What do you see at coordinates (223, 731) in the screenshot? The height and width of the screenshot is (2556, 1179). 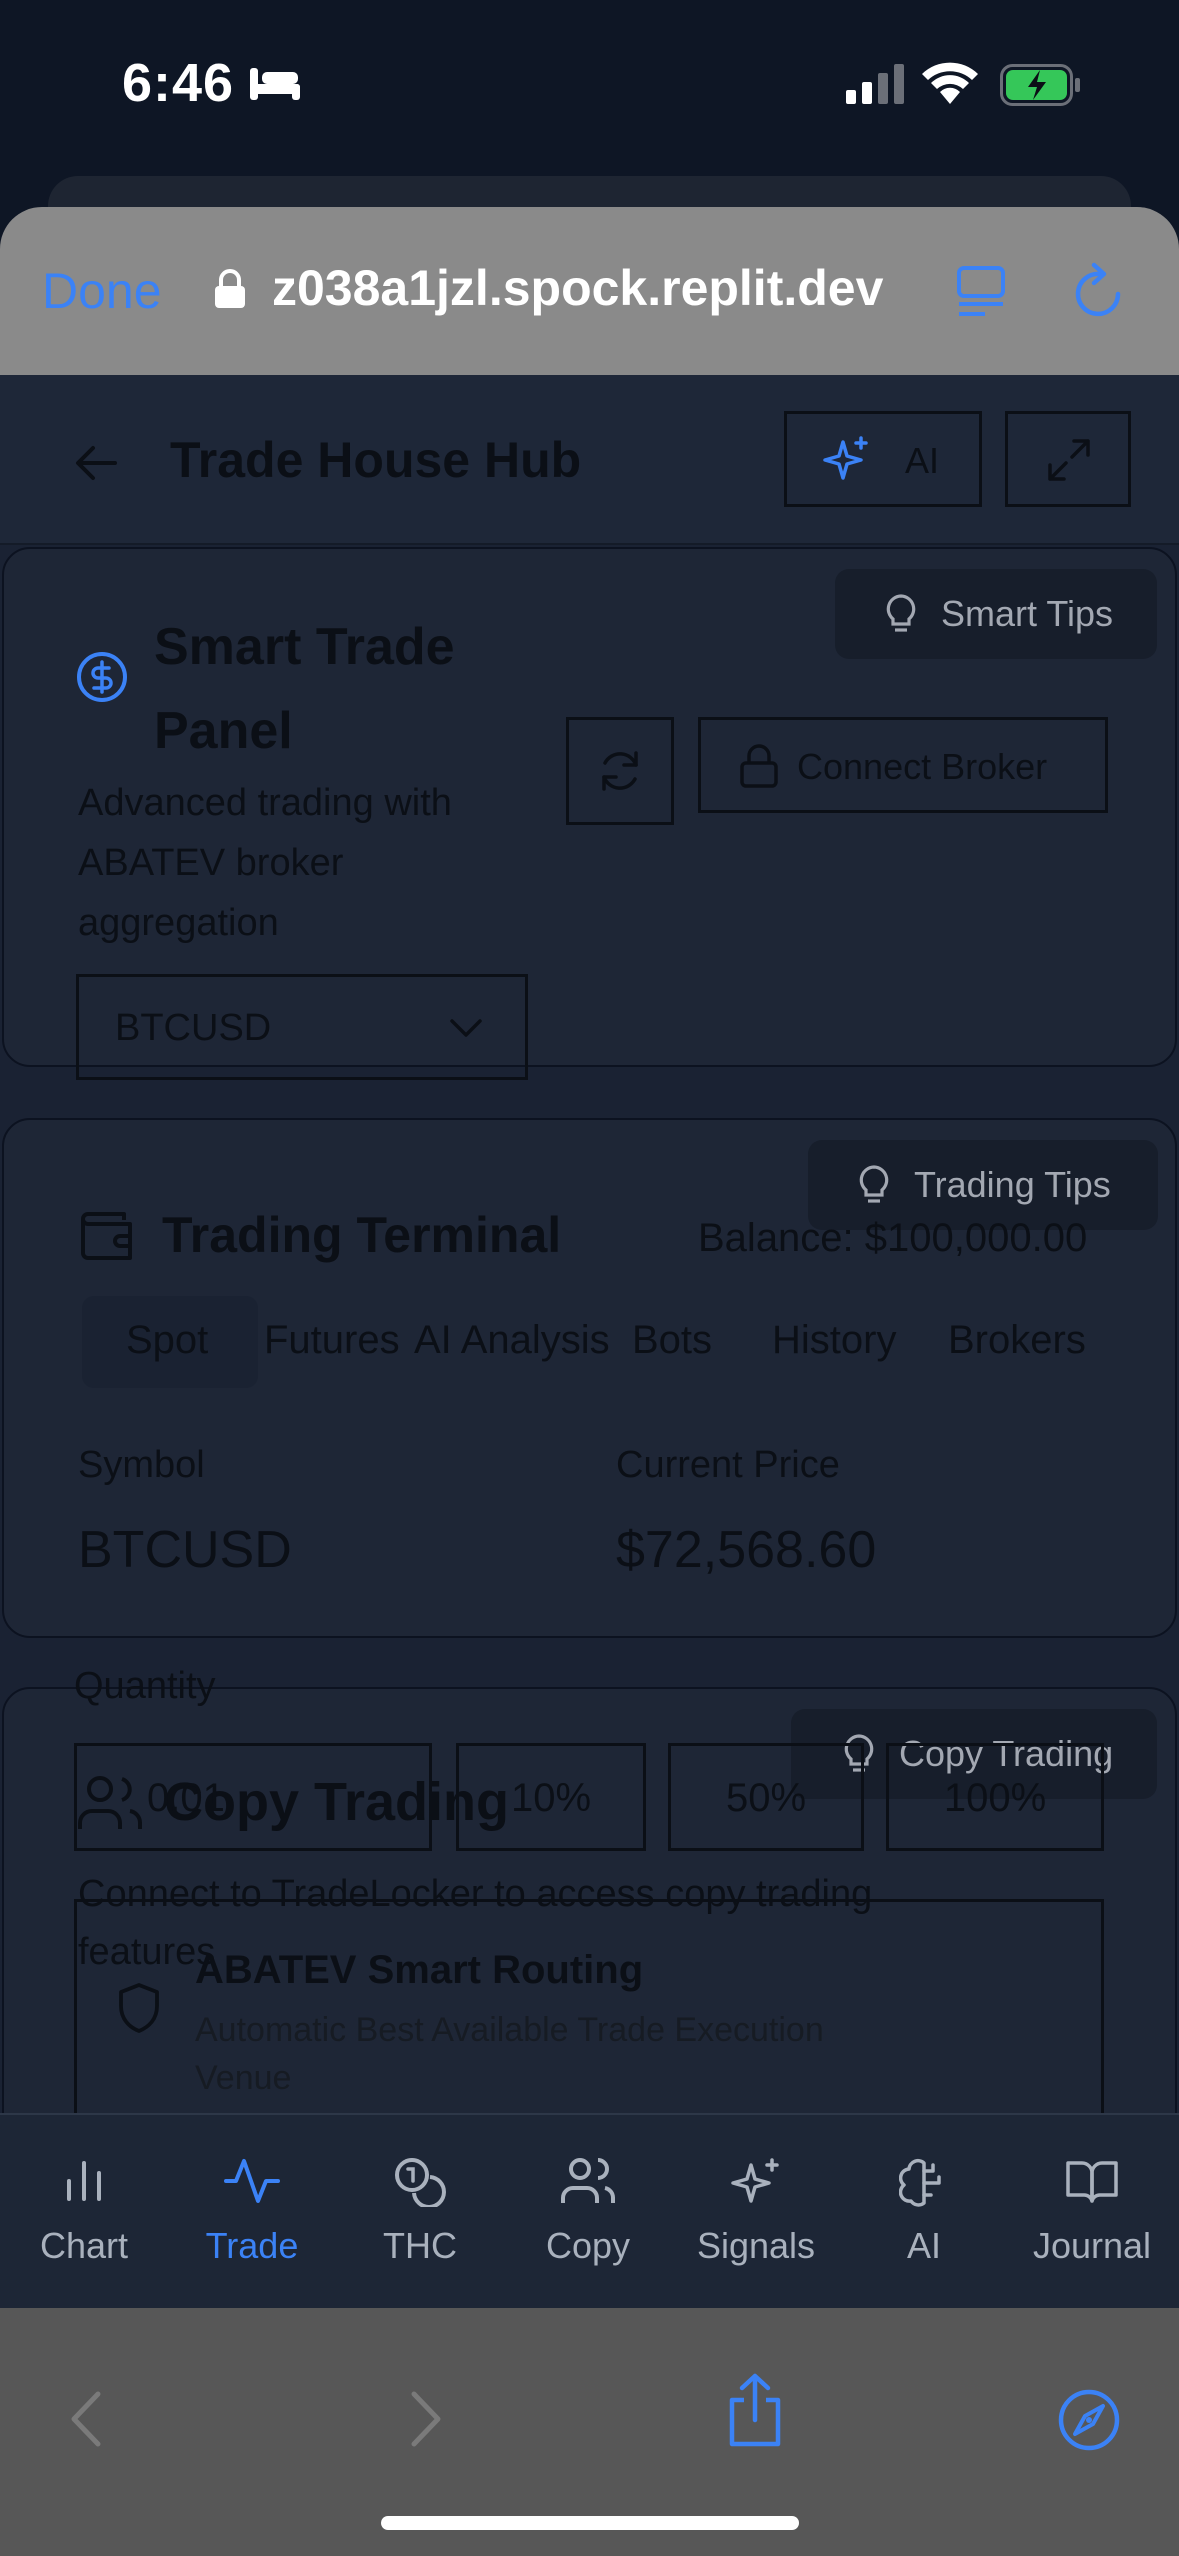 I see `smart-trade-title-line2: Panel` at bounding box center [223, 731].